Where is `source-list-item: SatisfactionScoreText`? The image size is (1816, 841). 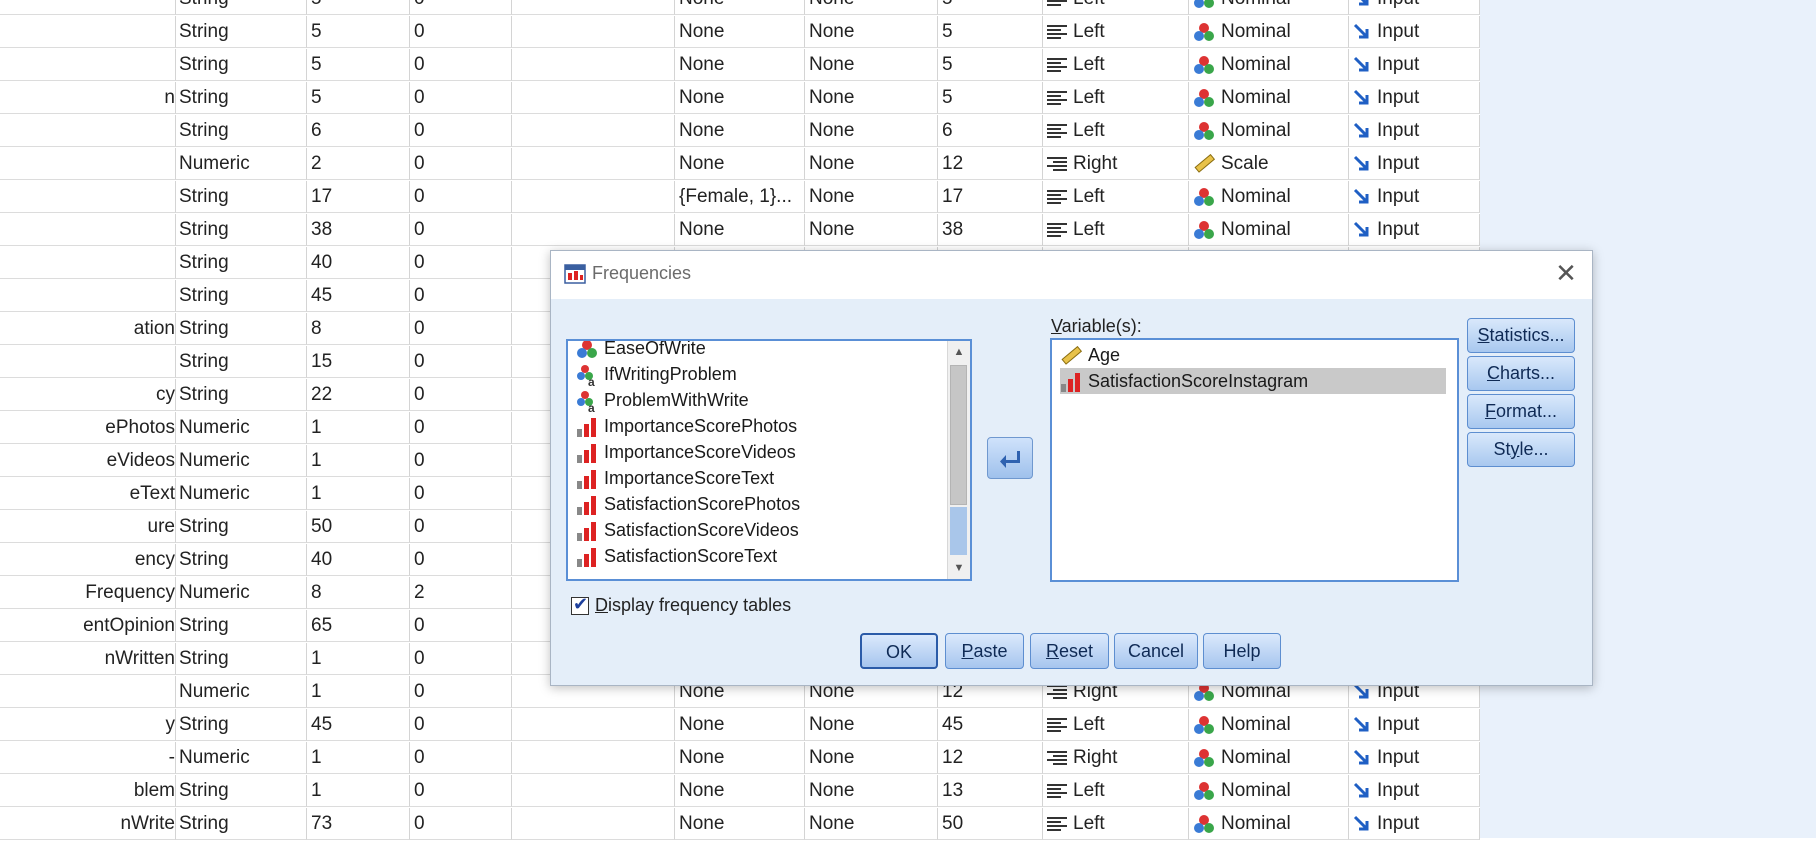 source-list-item: SatisfactionScoreText is located at coordinates (676, 556).